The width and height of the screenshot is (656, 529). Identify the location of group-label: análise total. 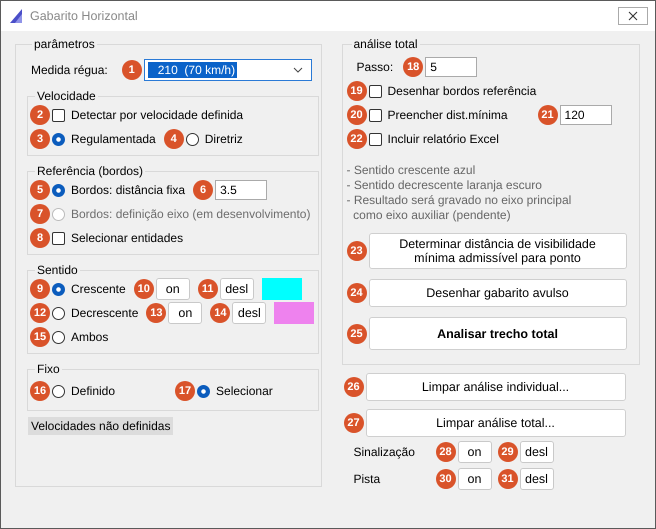
(385, 44).